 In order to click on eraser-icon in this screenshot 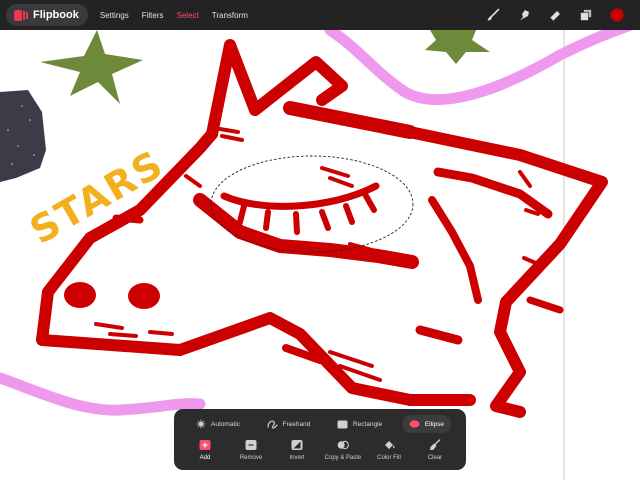, I will do `click(555, 15)`.